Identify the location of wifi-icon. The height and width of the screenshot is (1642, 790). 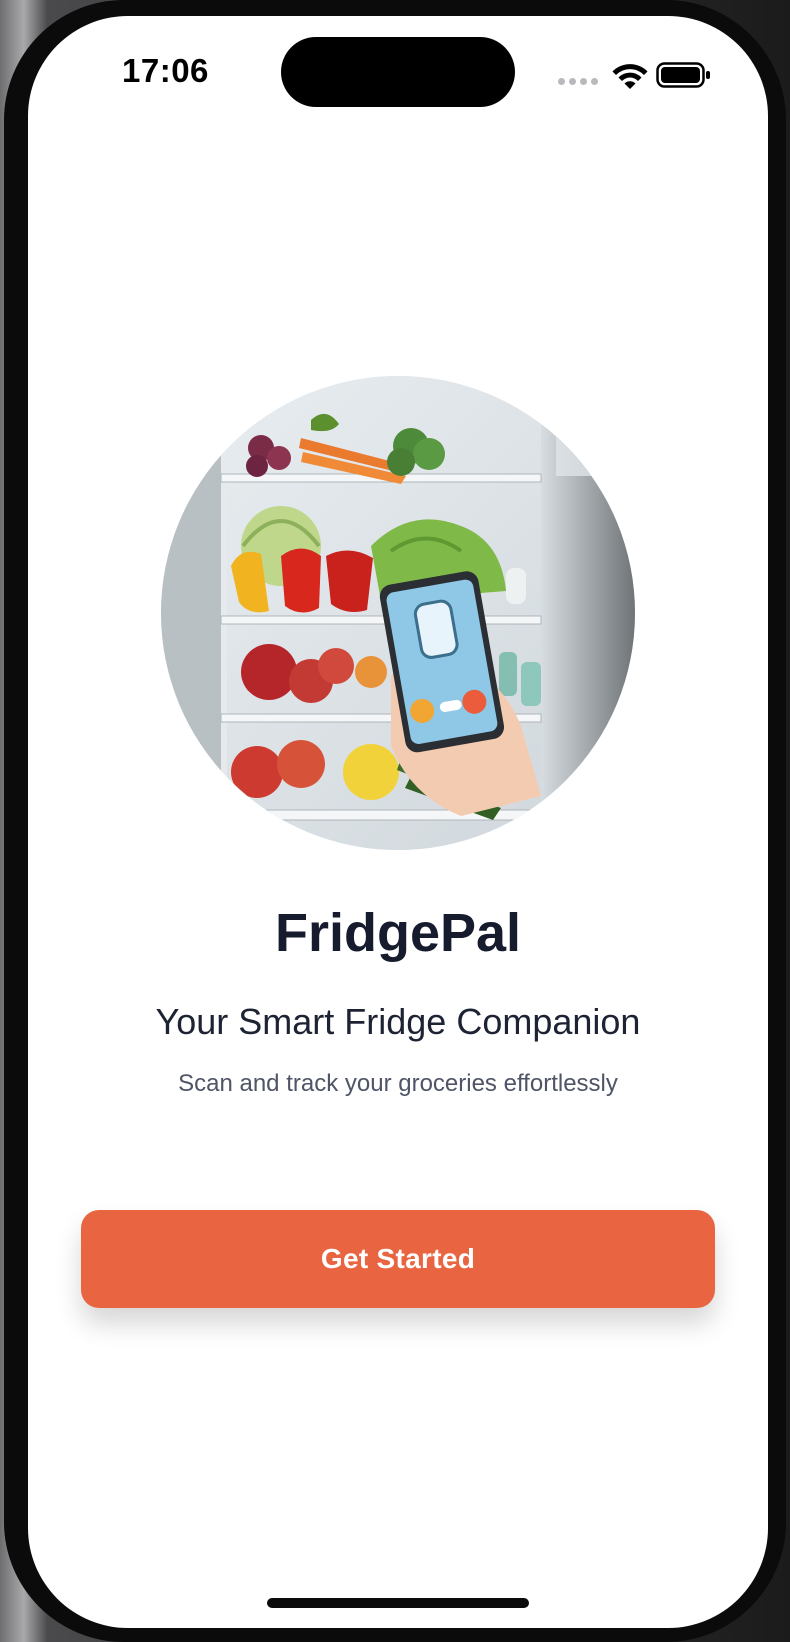
(630, 76).